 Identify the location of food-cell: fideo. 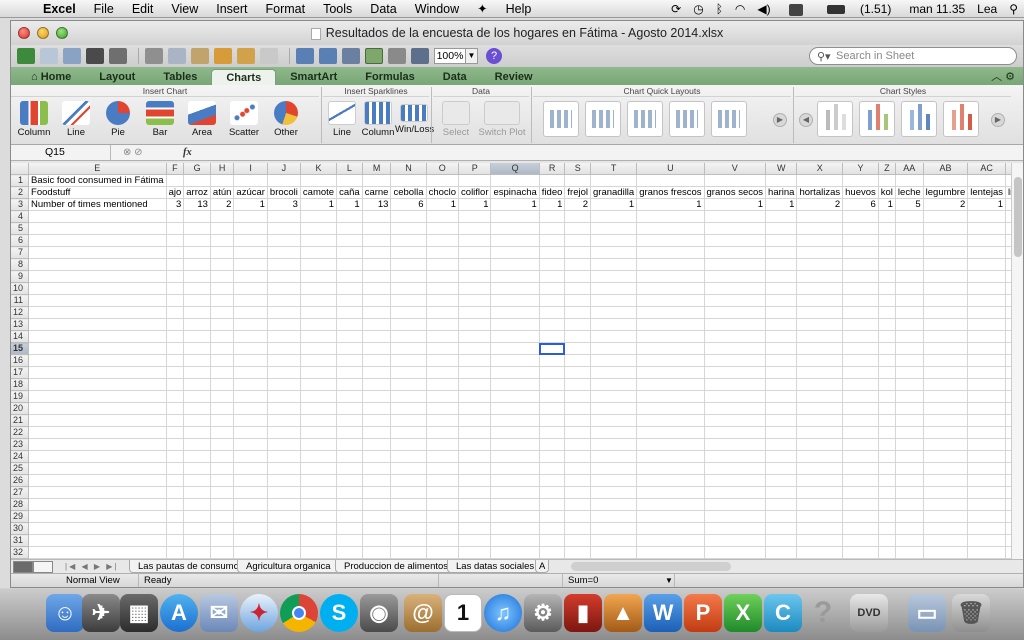
(552, 193).